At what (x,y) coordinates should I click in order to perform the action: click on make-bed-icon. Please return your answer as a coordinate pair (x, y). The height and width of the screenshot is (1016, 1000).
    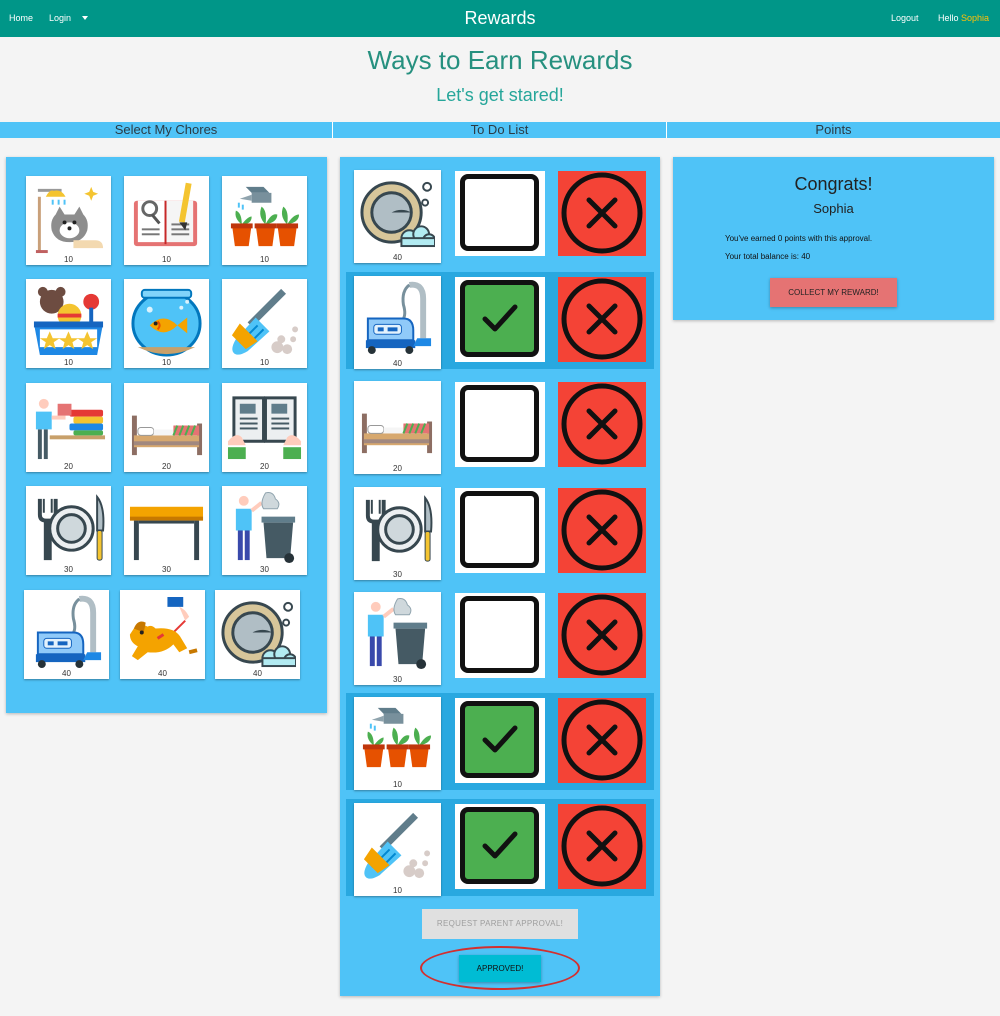
    Looking at the image, I should click on (397, 433).